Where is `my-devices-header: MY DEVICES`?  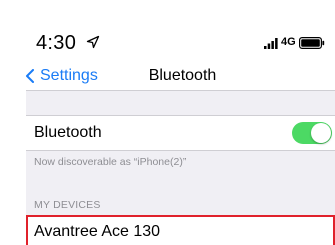
my-devices-header: MY DEVICES is located at coordinates (67, 205).